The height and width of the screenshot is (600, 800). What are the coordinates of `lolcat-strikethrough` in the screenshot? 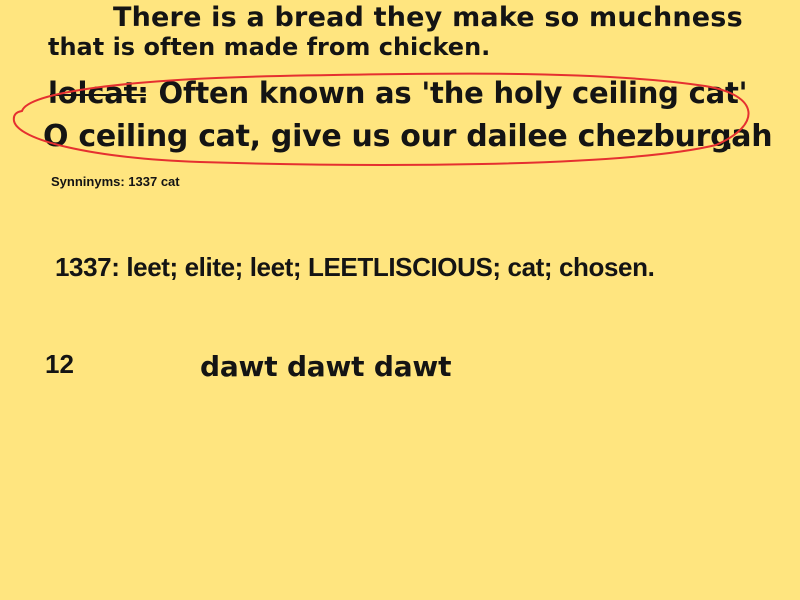 It's located at (98, 95).